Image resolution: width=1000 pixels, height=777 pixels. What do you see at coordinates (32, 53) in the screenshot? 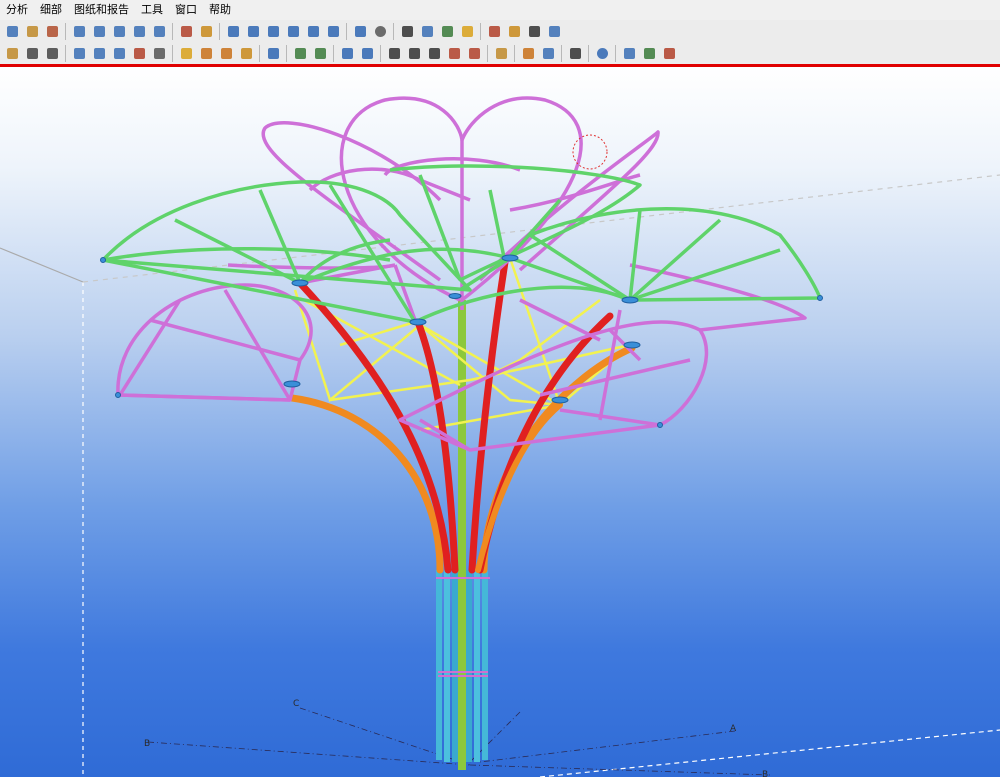
I see `print-button` at bounding box center [32, 53].